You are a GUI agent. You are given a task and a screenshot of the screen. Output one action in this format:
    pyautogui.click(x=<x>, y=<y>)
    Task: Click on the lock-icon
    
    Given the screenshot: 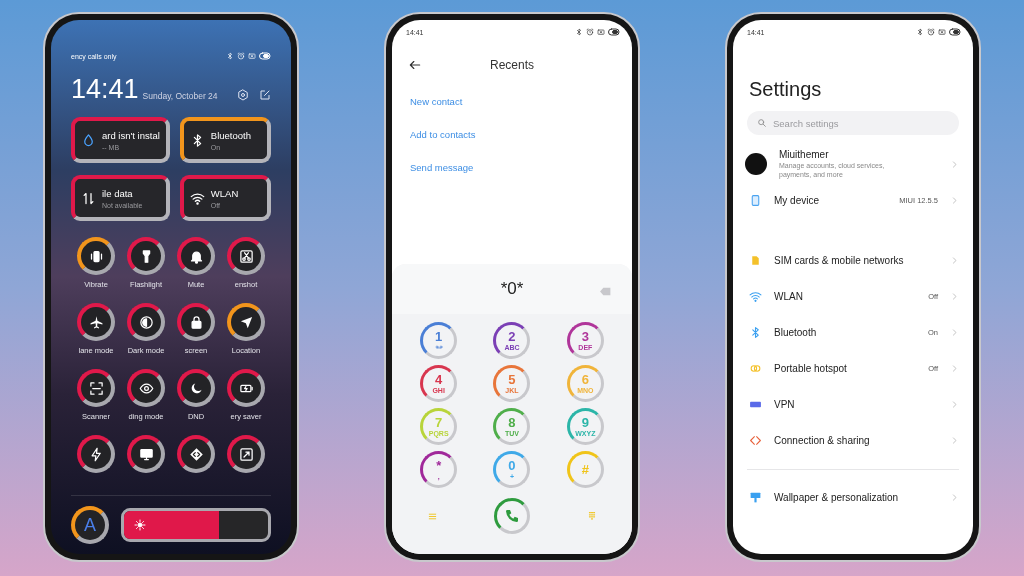 What is the action you would take?
    pyautogui.click(x=196, y=322)
    